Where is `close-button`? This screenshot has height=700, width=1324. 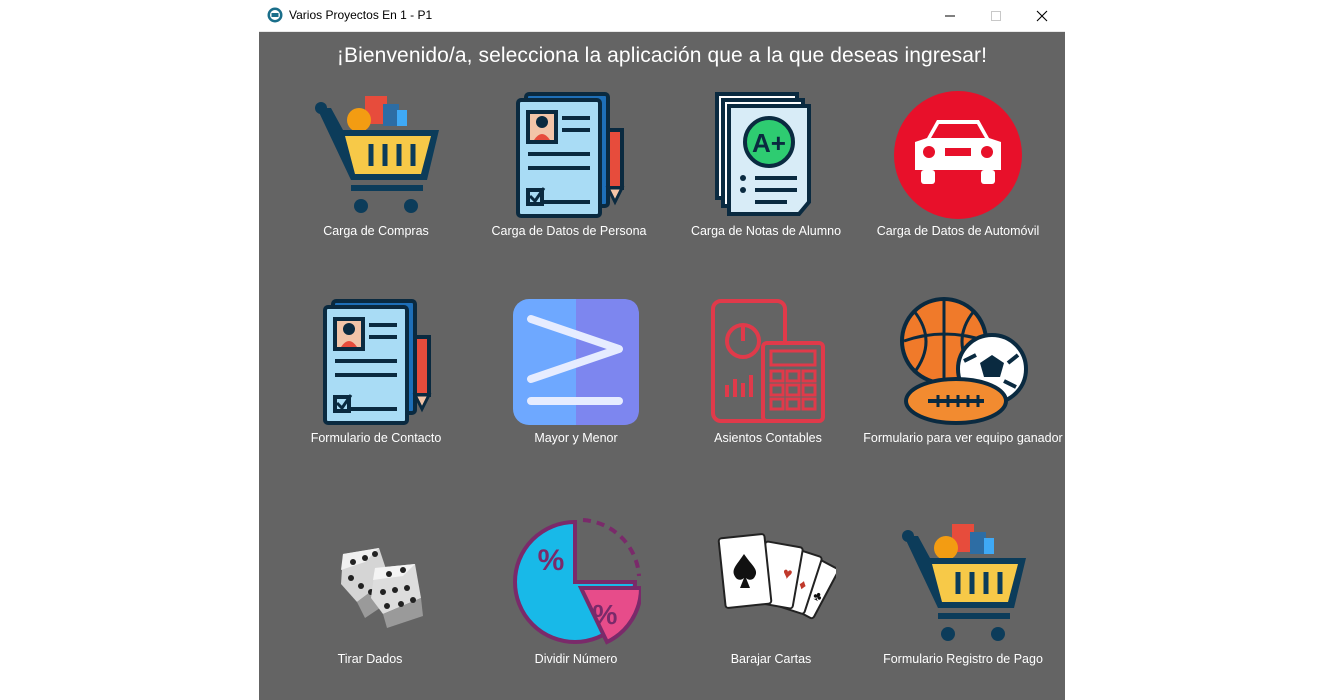 close-button is located at coordinates (1042, 15).